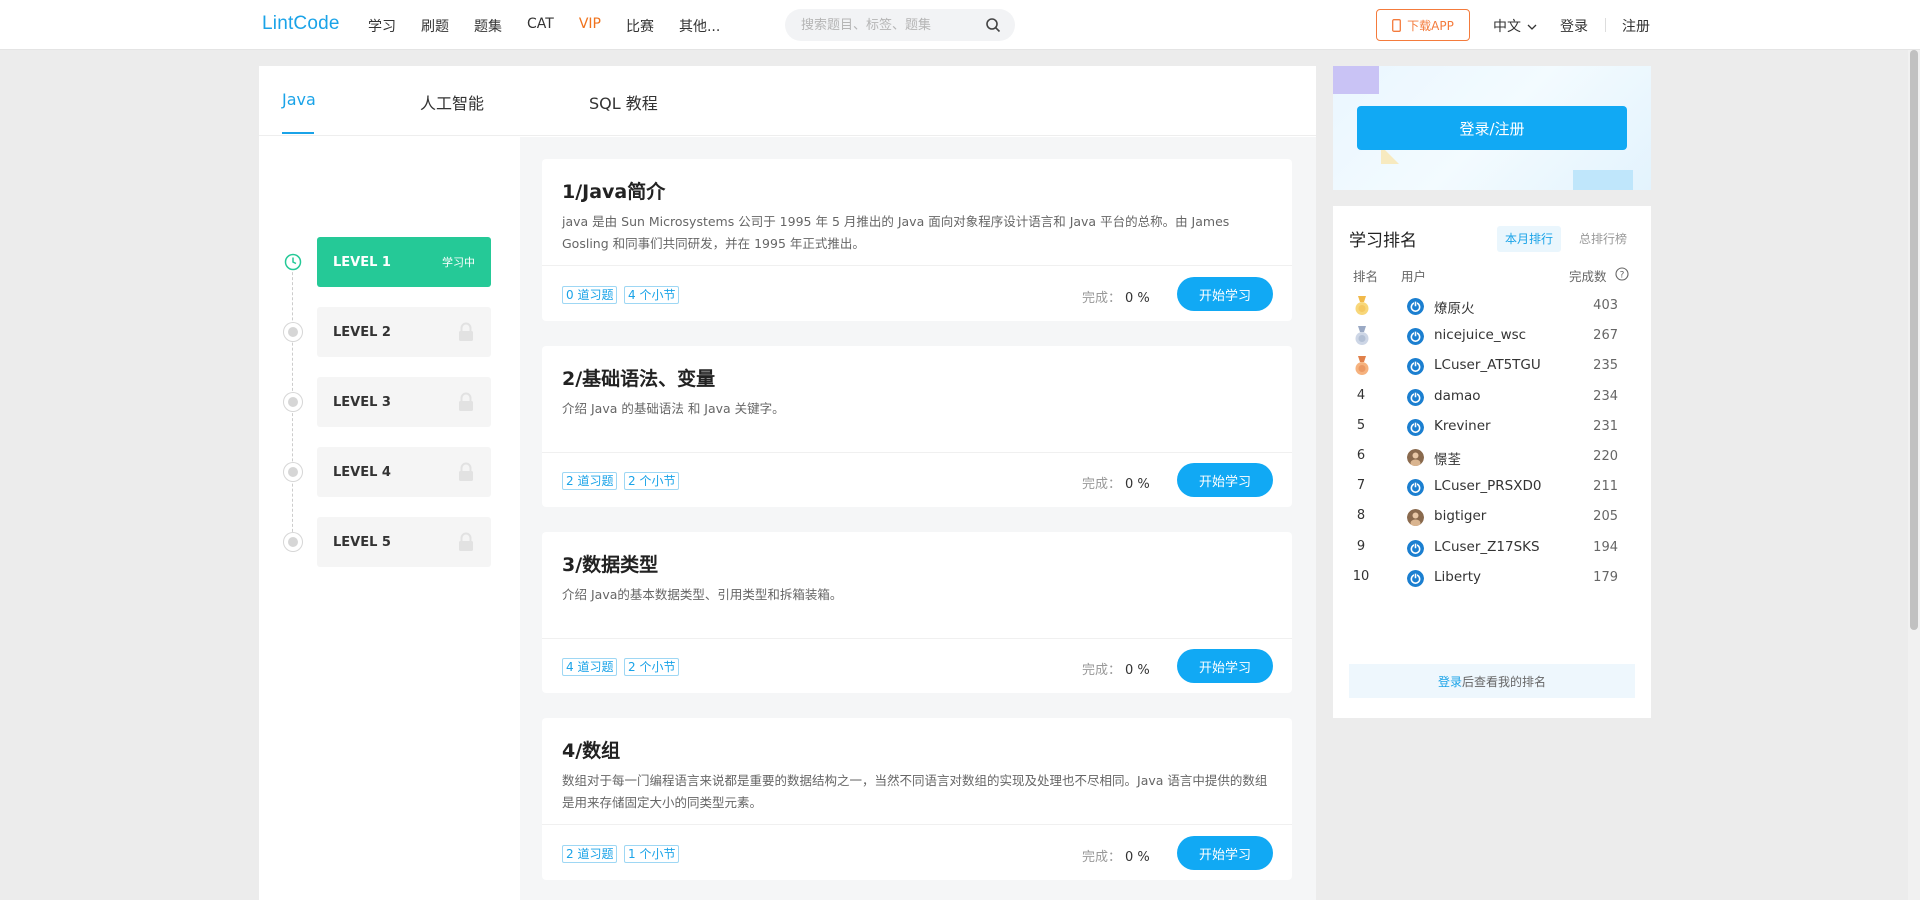 This screenshot has height=900, width=1920. I want to click on chevron-down-icon, so click(1532, 27).